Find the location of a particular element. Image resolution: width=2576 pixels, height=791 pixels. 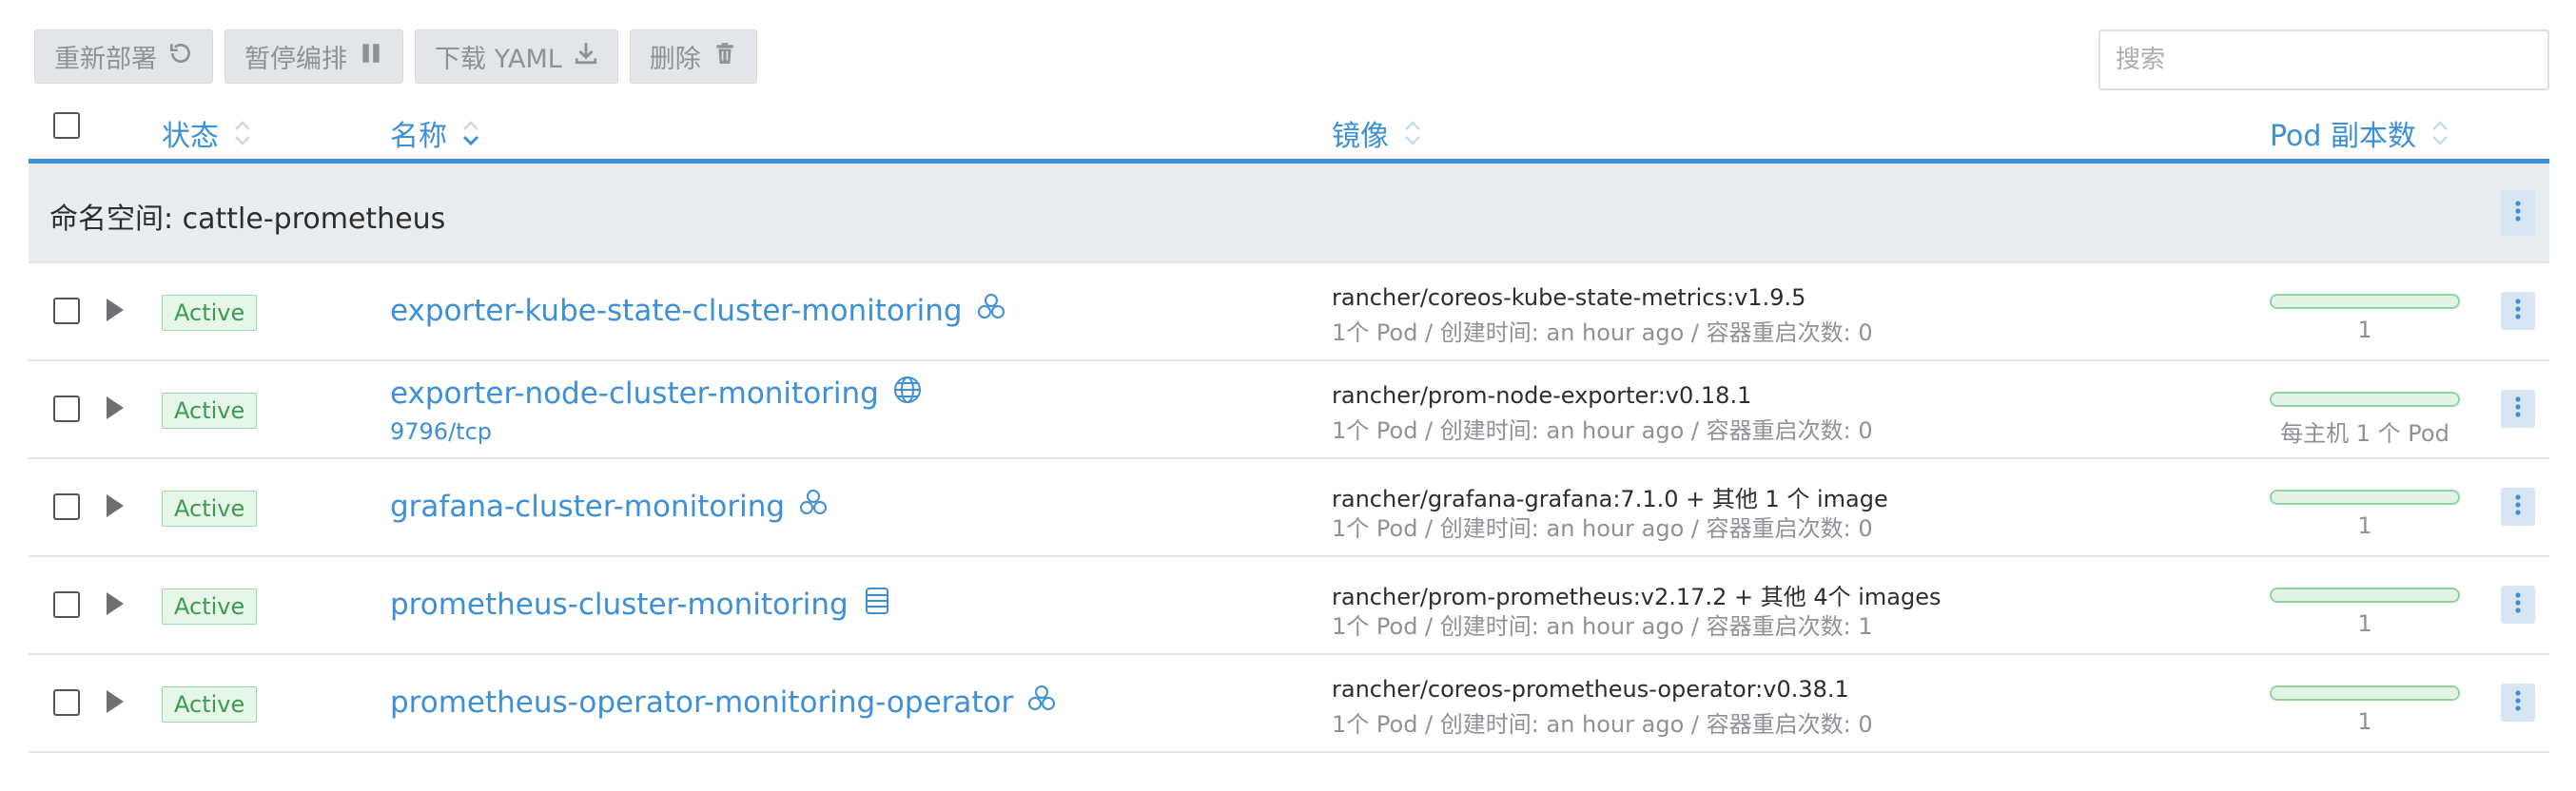

group-actions-button is located at coordinates (2518, 213).